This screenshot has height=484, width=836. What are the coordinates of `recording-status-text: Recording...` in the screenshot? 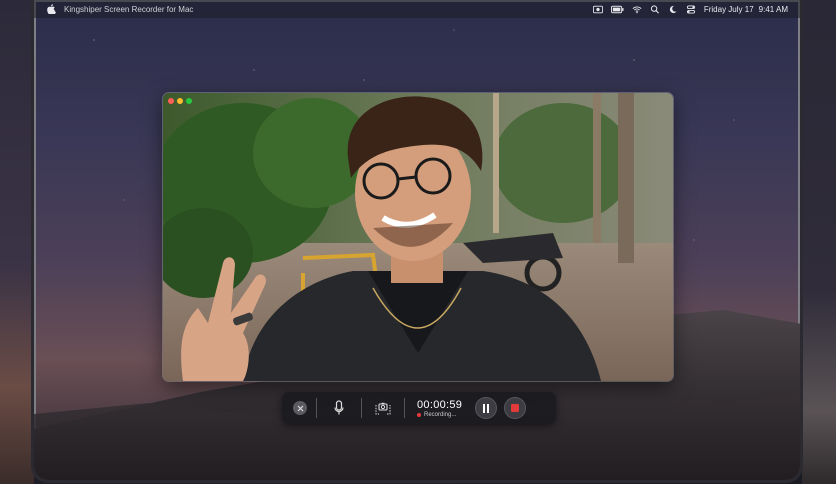 It's located at (440, 414).